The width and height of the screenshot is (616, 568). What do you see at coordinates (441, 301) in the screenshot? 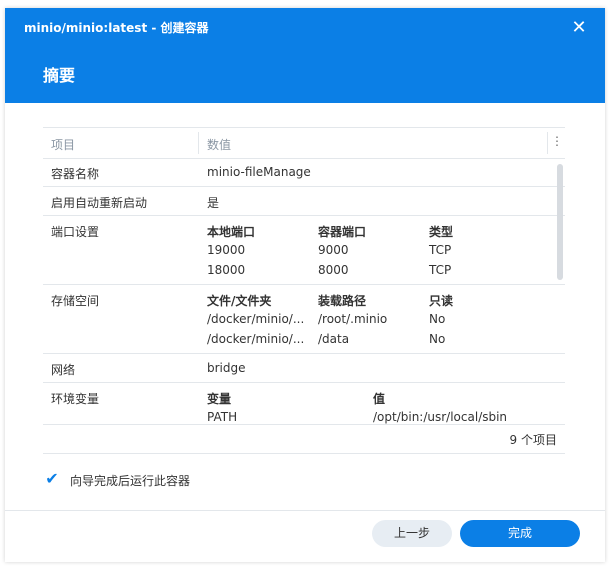
I see `storage-header-readonly: 只读` at bounding box center [441, 301].